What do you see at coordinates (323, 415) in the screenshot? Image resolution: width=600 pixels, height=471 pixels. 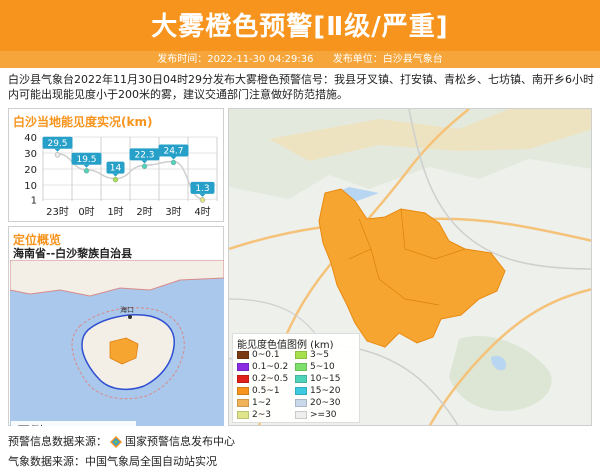 I see `legend-range-label: >=30` at bounding box center [323, 415].